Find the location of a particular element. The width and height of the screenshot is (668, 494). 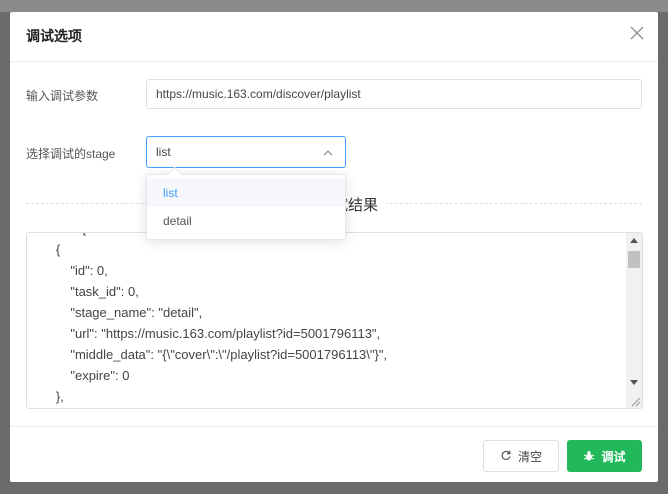

scroll-down-arrow-icon is located at coordinates (634, 382).